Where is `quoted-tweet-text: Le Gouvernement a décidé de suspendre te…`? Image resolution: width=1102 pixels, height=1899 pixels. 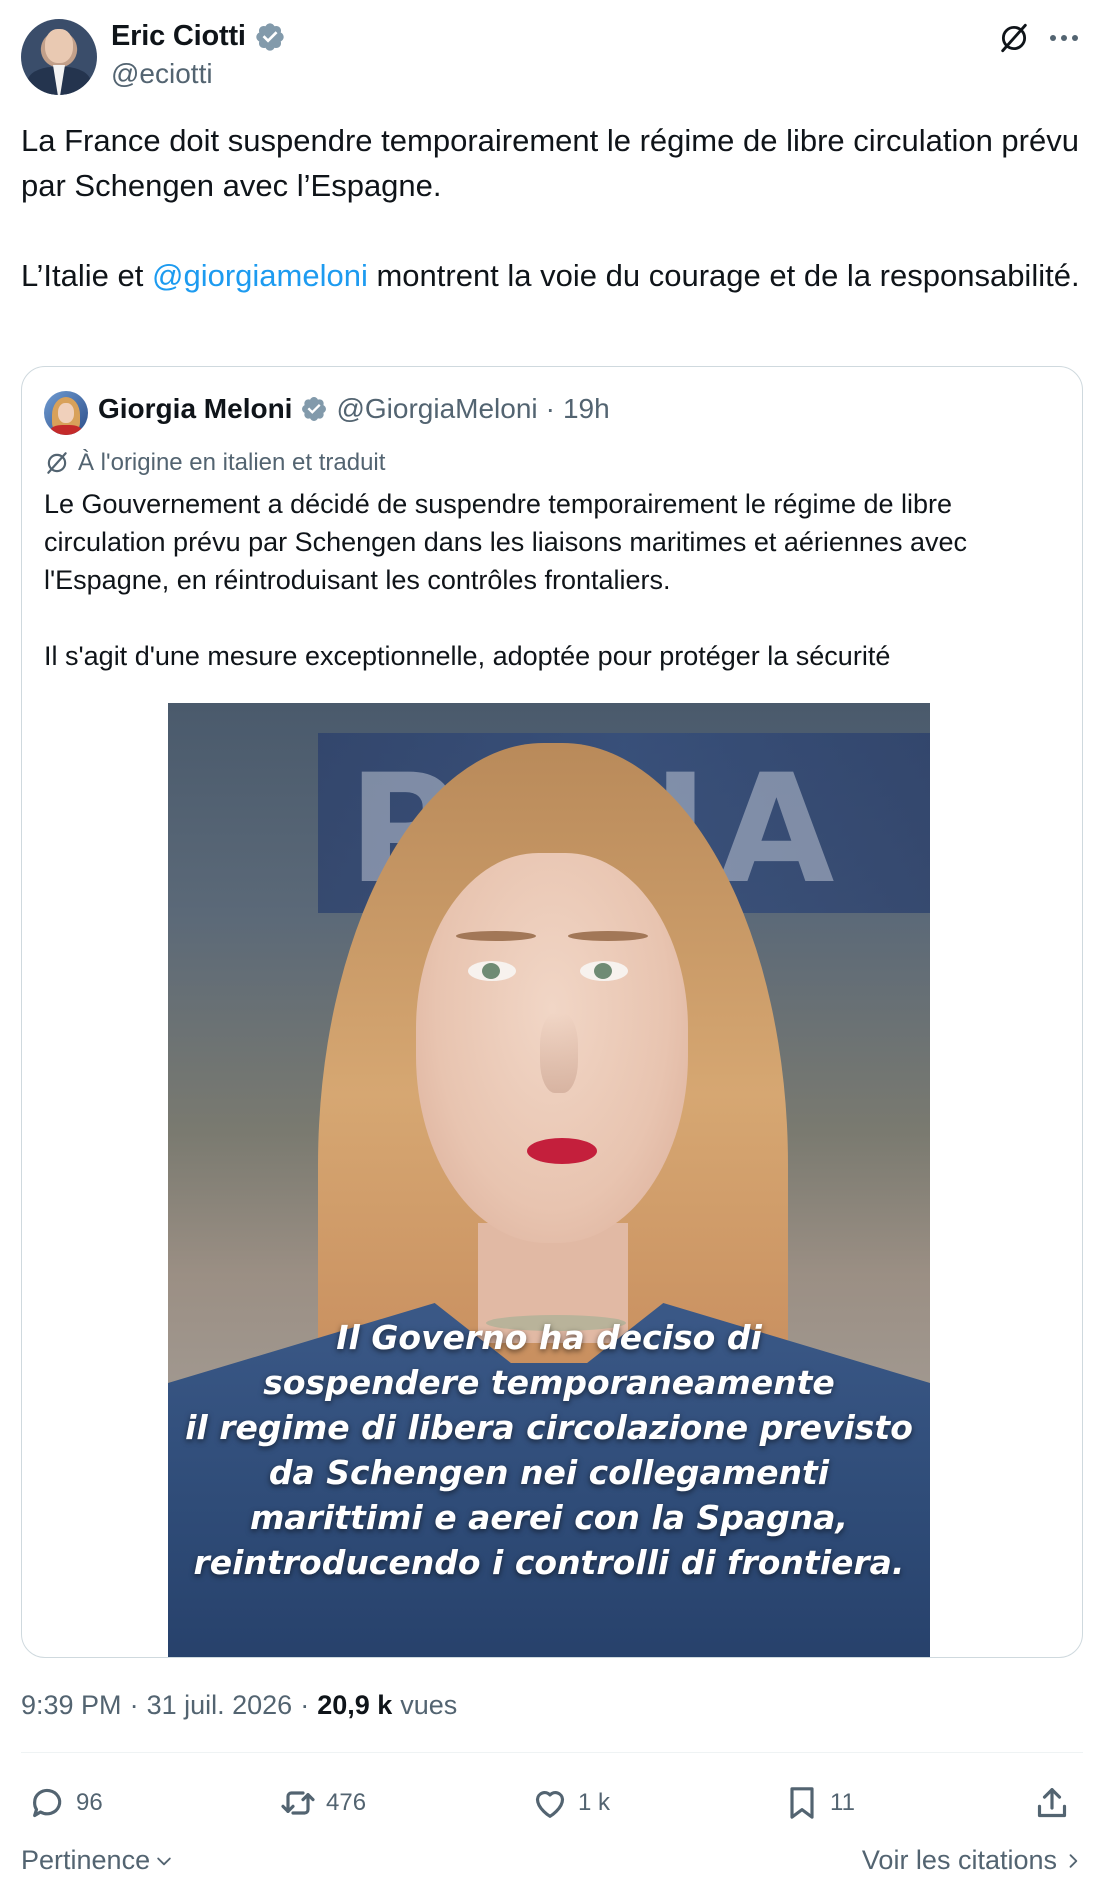
quoted-tweet-text: Le Gouvernement a décidé de suspendre te… is located at coordinates (554, 580).